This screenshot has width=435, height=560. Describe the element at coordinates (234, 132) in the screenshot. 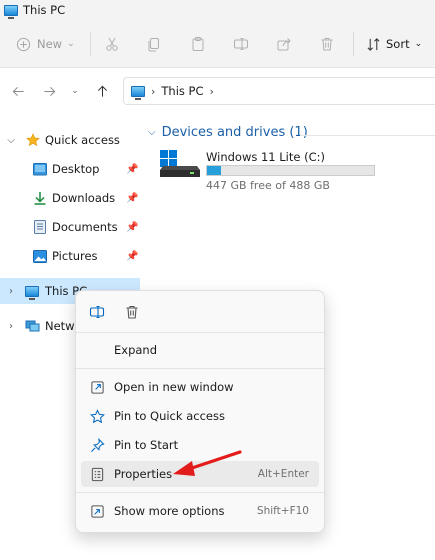

I see `group-label: Devices and drives (1)` at that location.